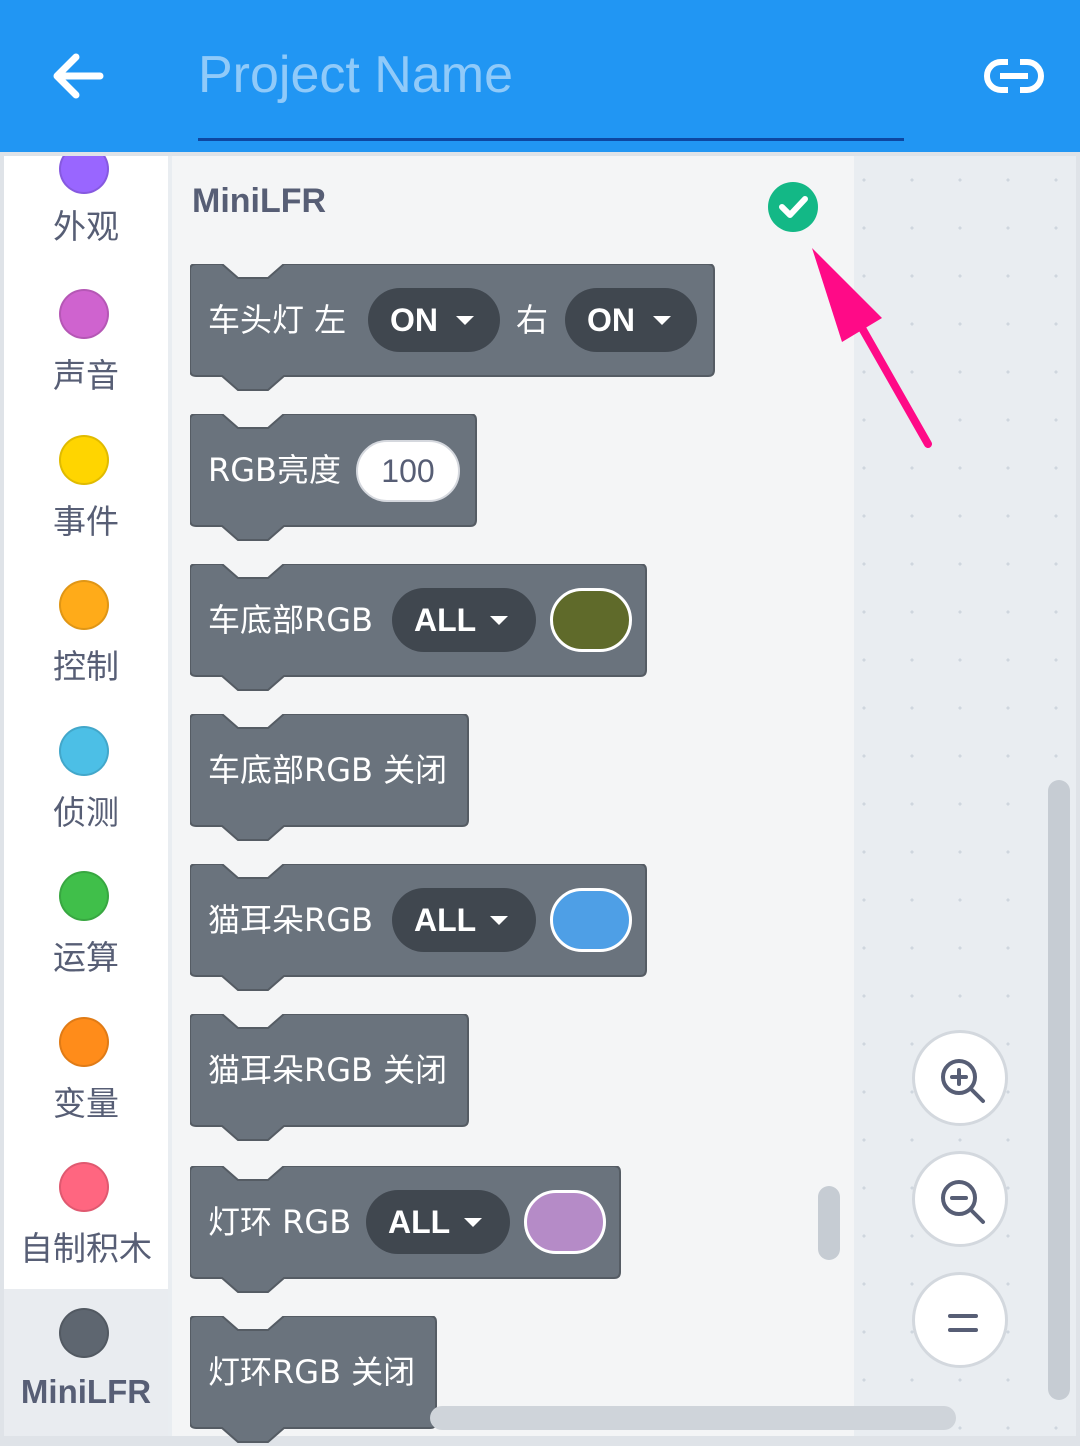 The image size is (1080, 1446). What do you see at coordinates (86, 1248) in the screenshot?
I see `category-label: 自制积木` at bounding box center [86, 1248].